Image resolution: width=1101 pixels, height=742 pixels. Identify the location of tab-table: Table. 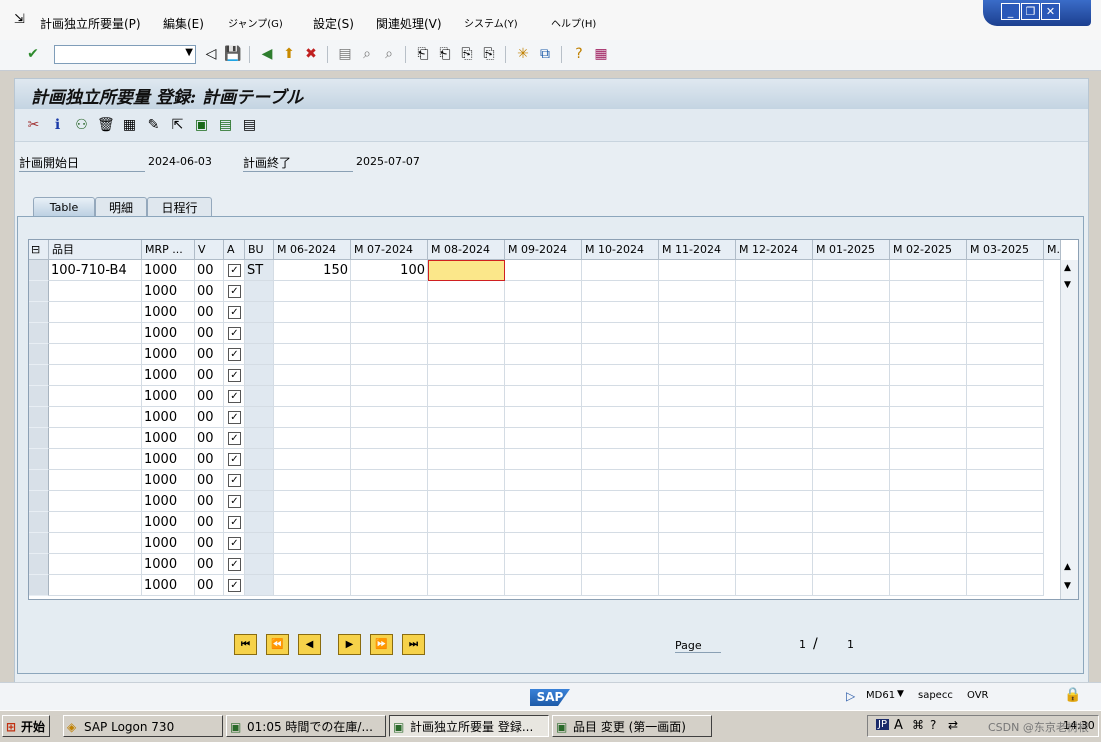
(64, 207).